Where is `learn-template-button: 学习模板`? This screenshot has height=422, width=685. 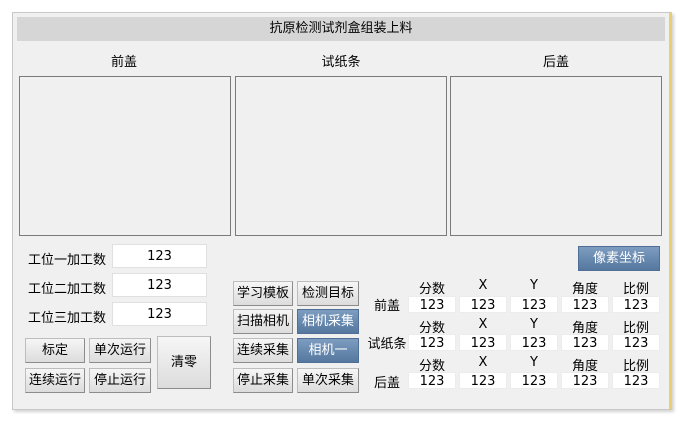 learn-template-button: 学习模板 is located at coordinates (263, 293).